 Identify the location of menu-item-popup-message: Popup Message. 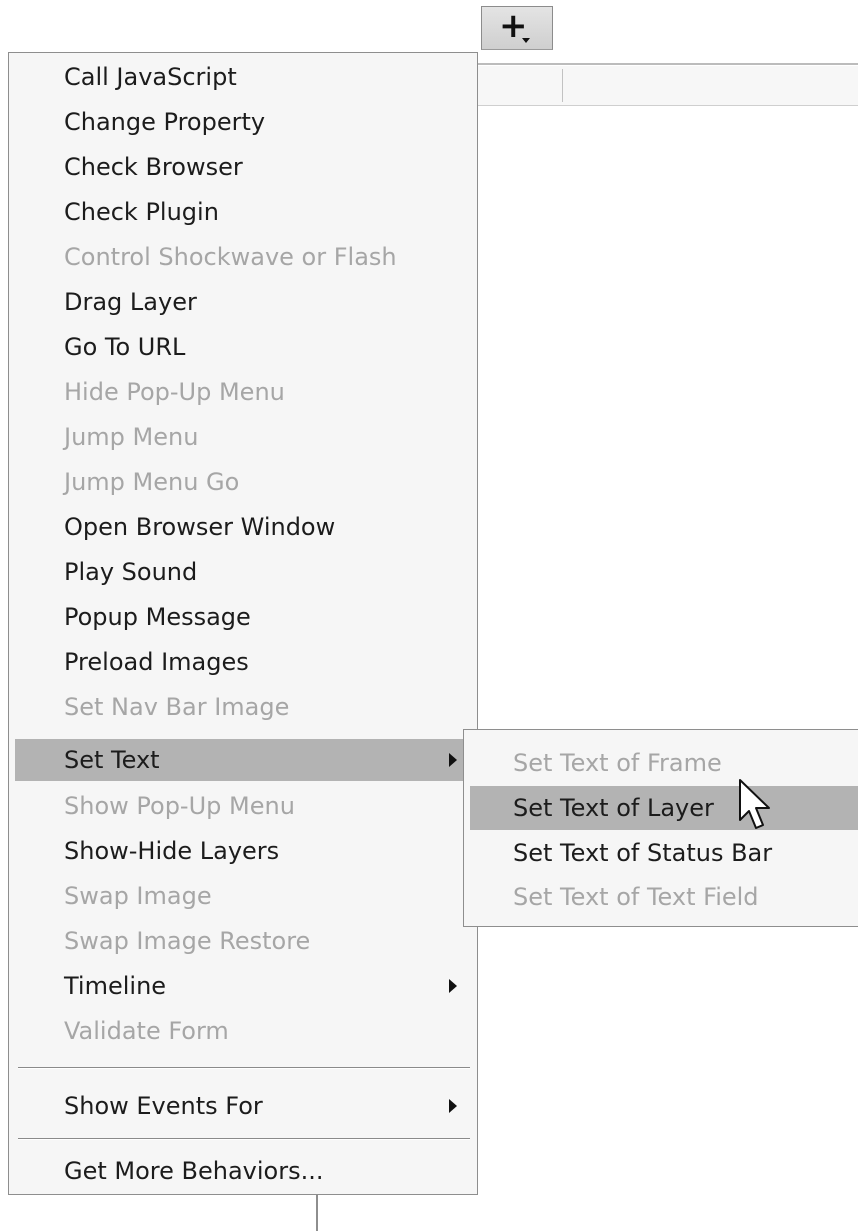
(243, 617).